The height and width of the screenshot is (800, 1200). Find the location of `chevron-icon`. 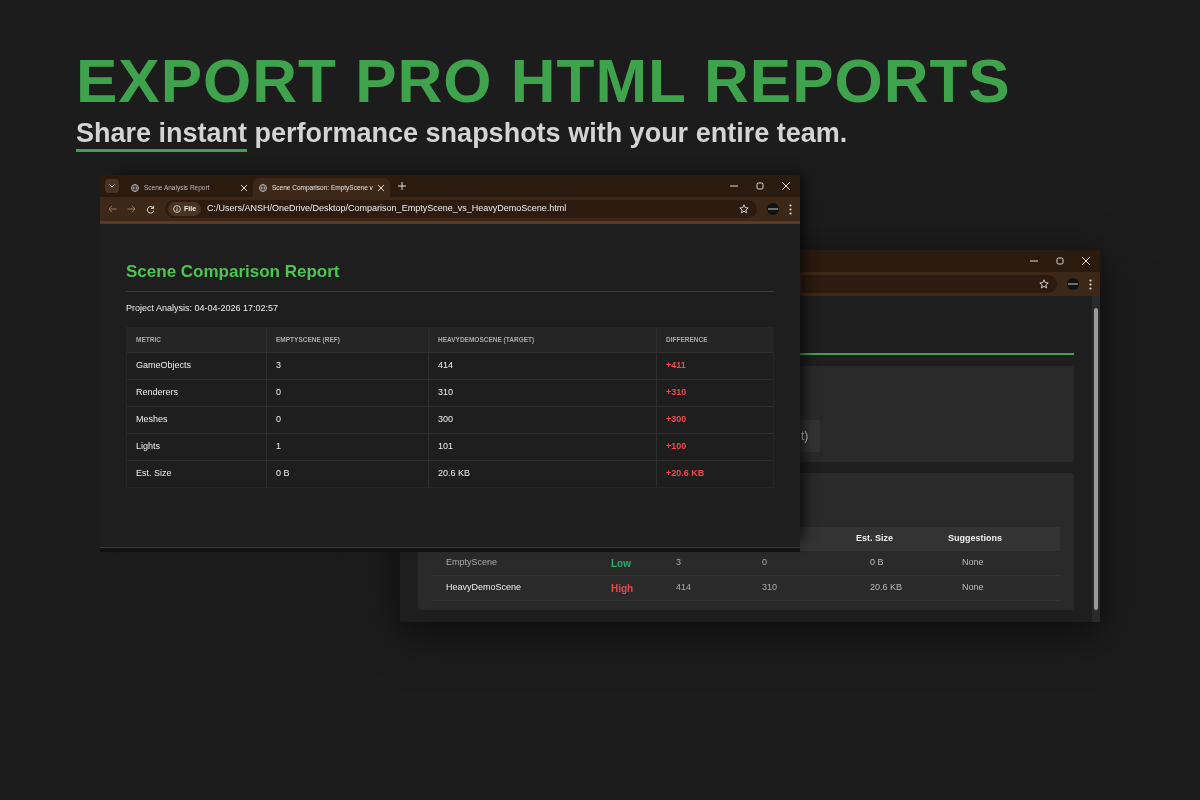

chevron-icon is located at coordinates (112, 186).